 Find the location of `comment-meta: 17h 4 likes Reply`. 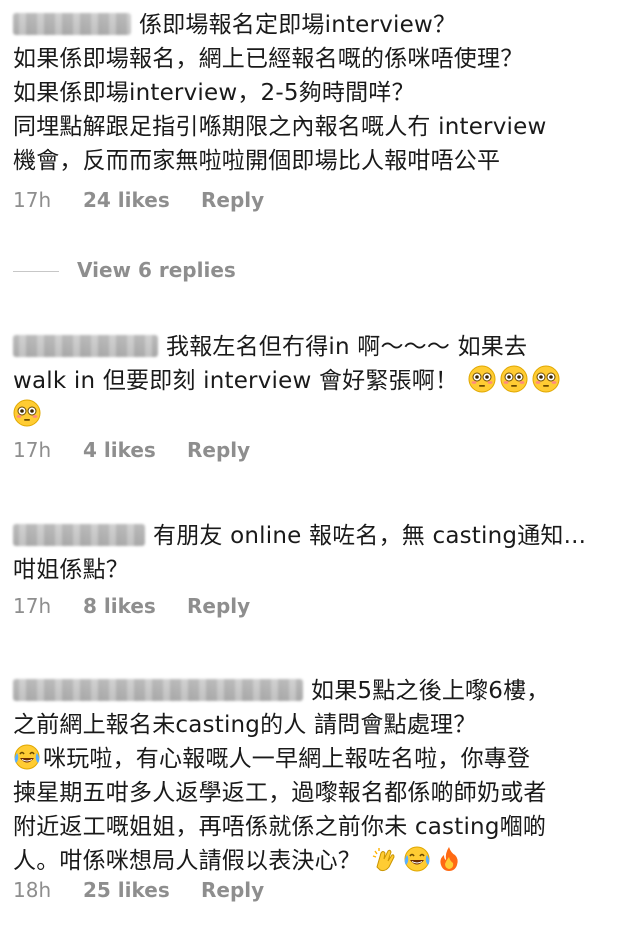

comment-meta: 17h 4 likes Reply is located at coordinates (131, 450).